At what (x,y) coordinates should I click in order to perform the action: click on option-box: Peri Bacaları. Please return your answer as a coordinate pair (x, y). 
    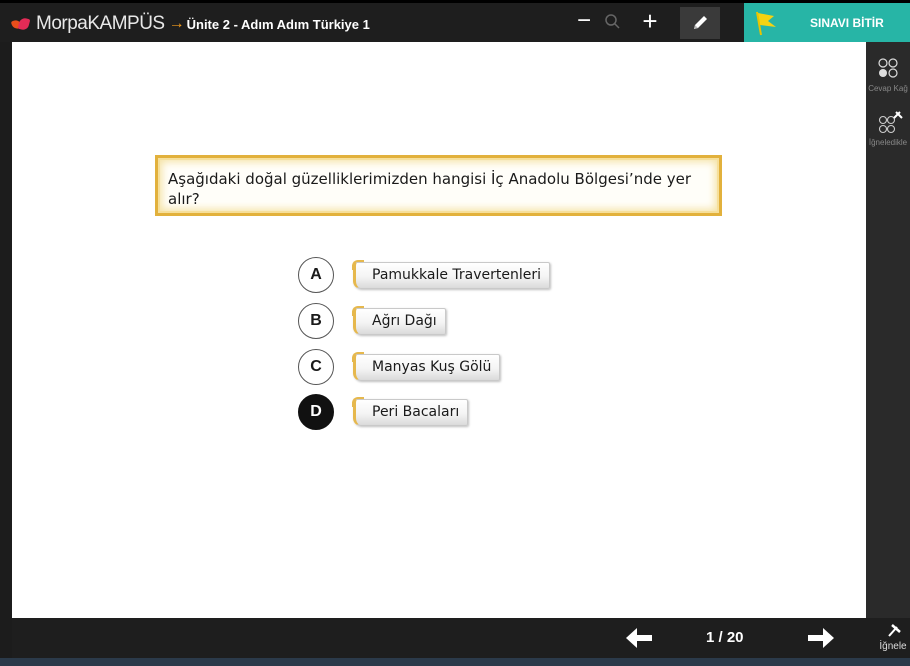
    Looking at the image, I should click on (410, 411).